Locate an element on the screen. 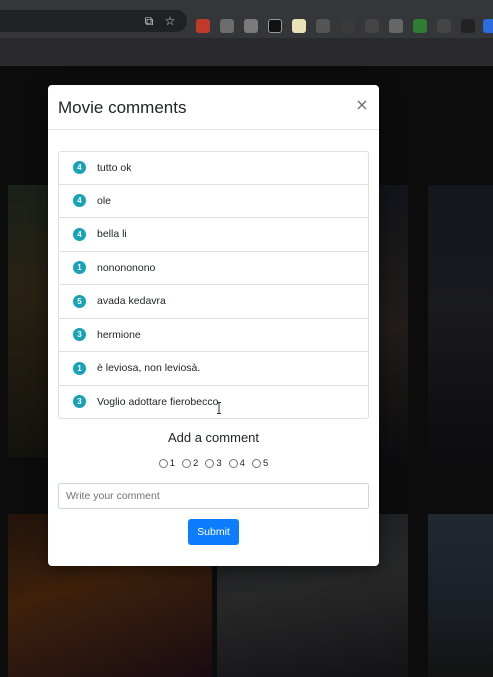  list-item: 4 tutto ok is located at coordinates (213, 168).